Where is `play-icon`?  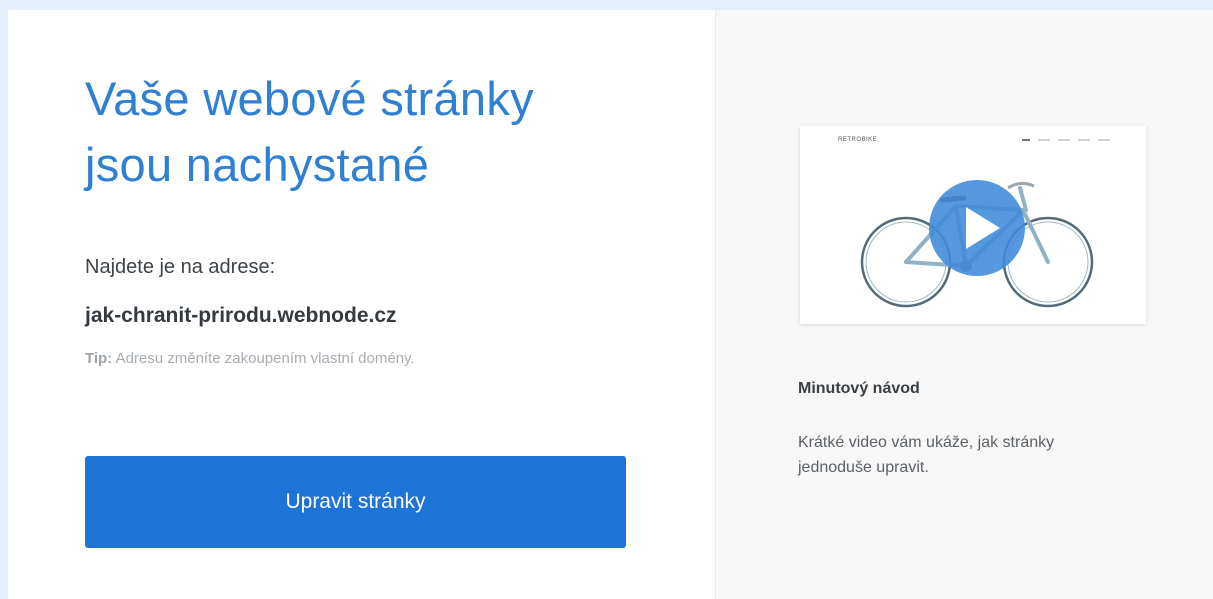 play-icon is located at coordinates (977, 228).